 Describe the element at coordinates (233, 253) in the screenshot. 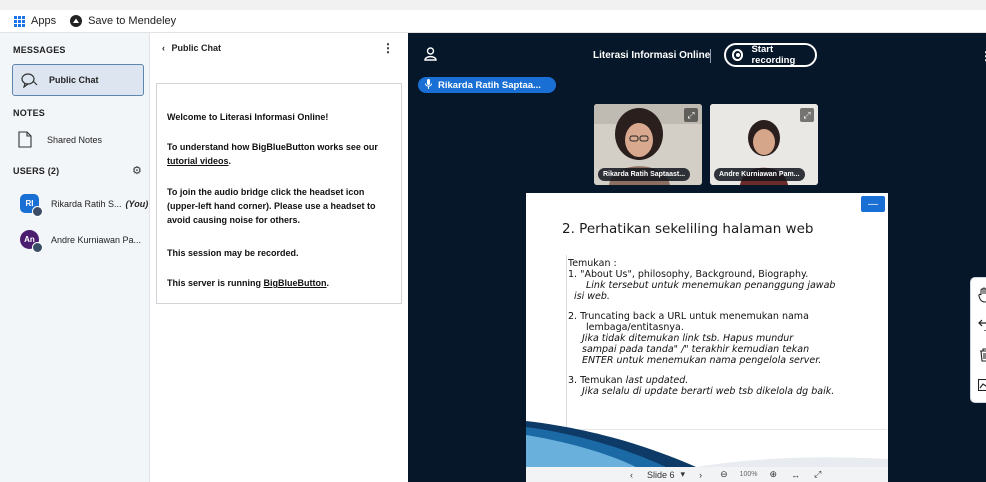

I see `welcome-line: This session may be recorded.` at that location.